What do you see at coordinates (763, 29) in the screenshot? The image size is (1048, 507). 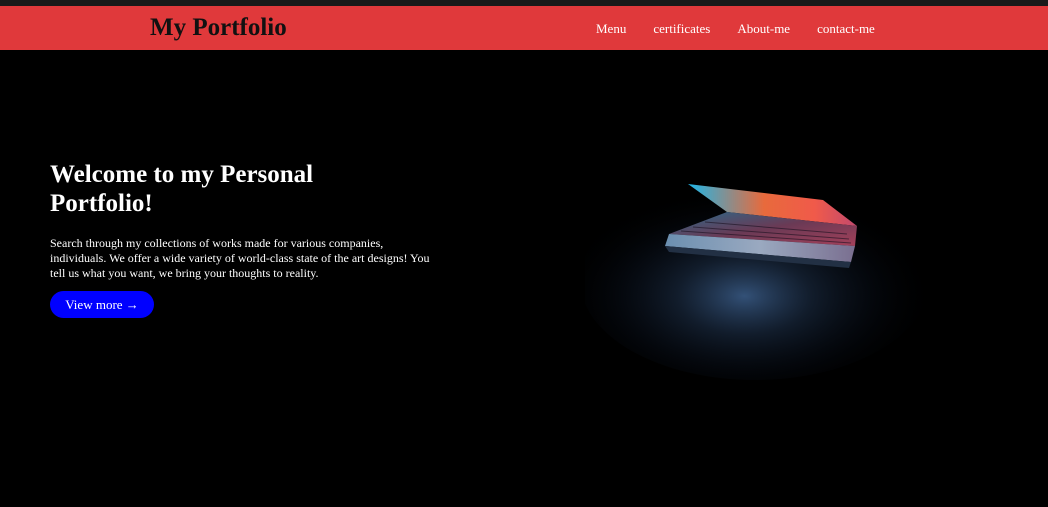 I see `nav-link-about-me: About-me` at bounding box center [763, 29].